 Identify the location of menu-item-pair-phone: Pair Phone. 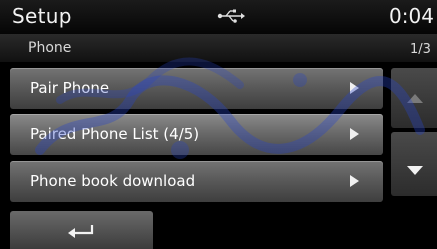
(196, 88).